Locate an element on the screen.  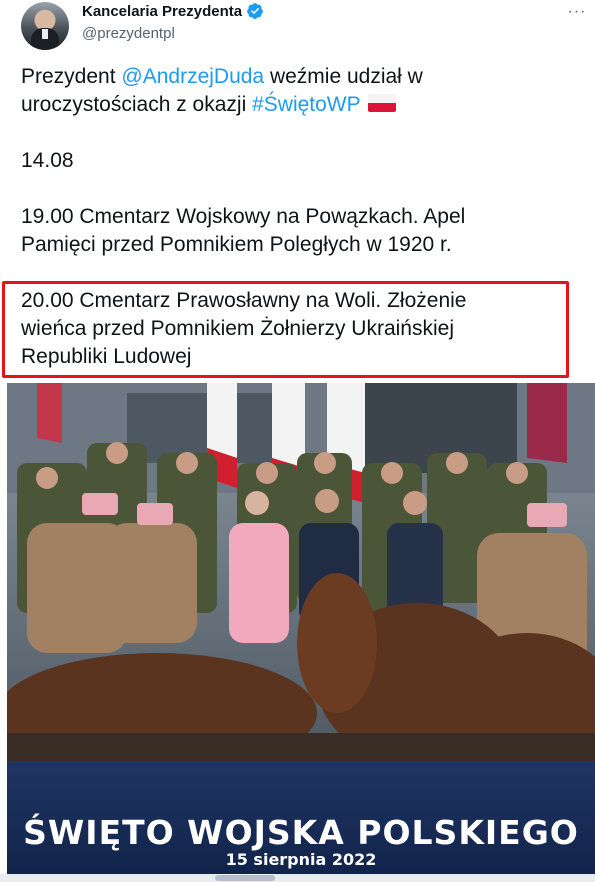
banner-date: 15 sierpnia 2022 is located at coordinates (301, 859).